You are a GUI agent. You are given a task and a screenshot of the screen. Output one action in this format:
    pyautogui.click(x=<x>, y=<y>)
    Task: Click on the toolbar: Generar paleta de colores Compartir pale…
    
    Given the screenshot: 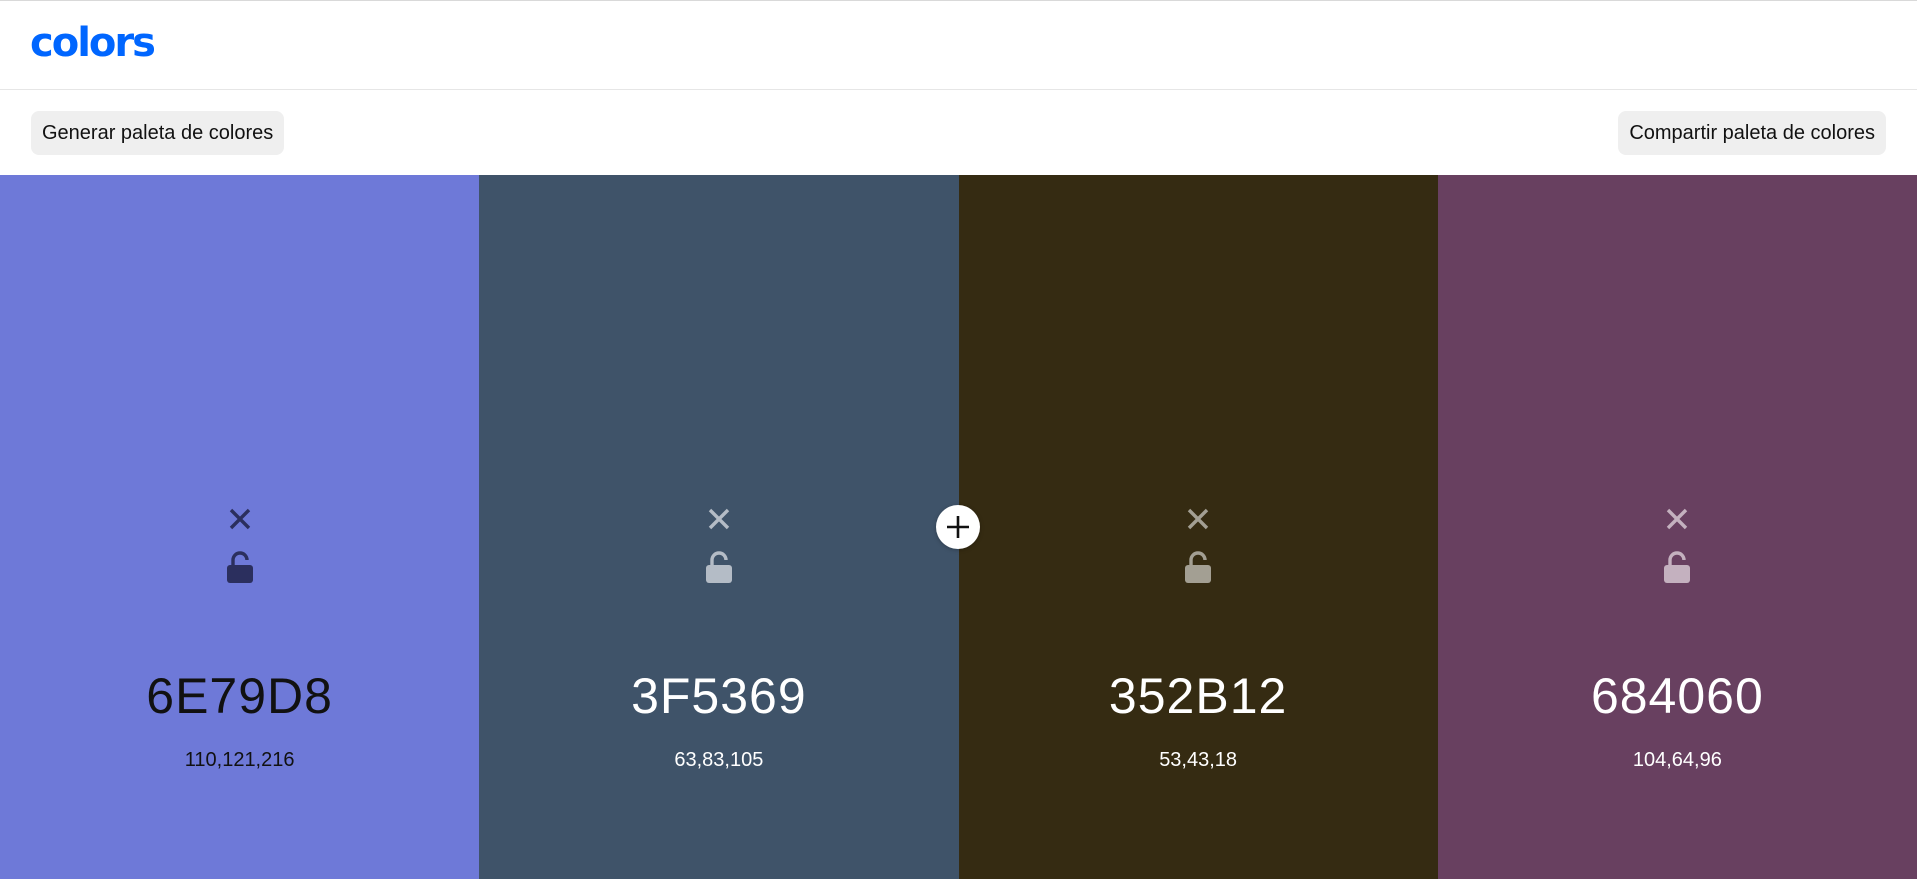 What is the action you would take?
    pyautogui.click(x=958, y=132)
    